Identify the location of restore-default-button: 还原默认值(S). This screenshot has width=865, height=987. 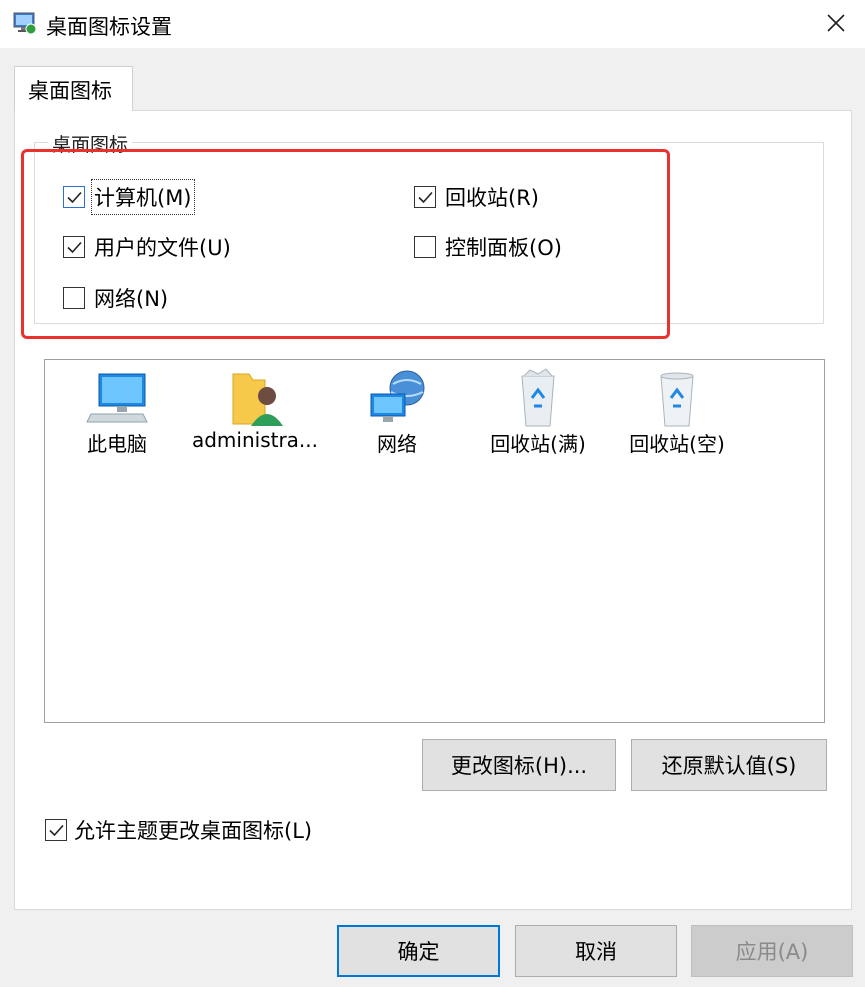
(729, 765).